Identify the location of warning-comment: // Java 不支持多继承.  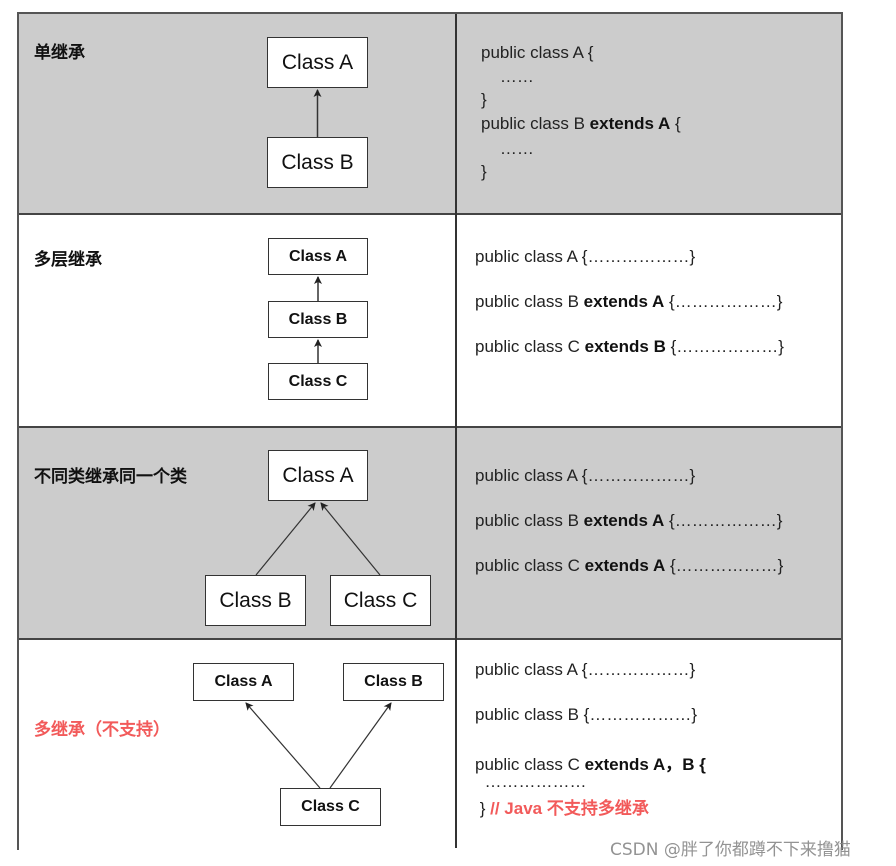
(569, 808).